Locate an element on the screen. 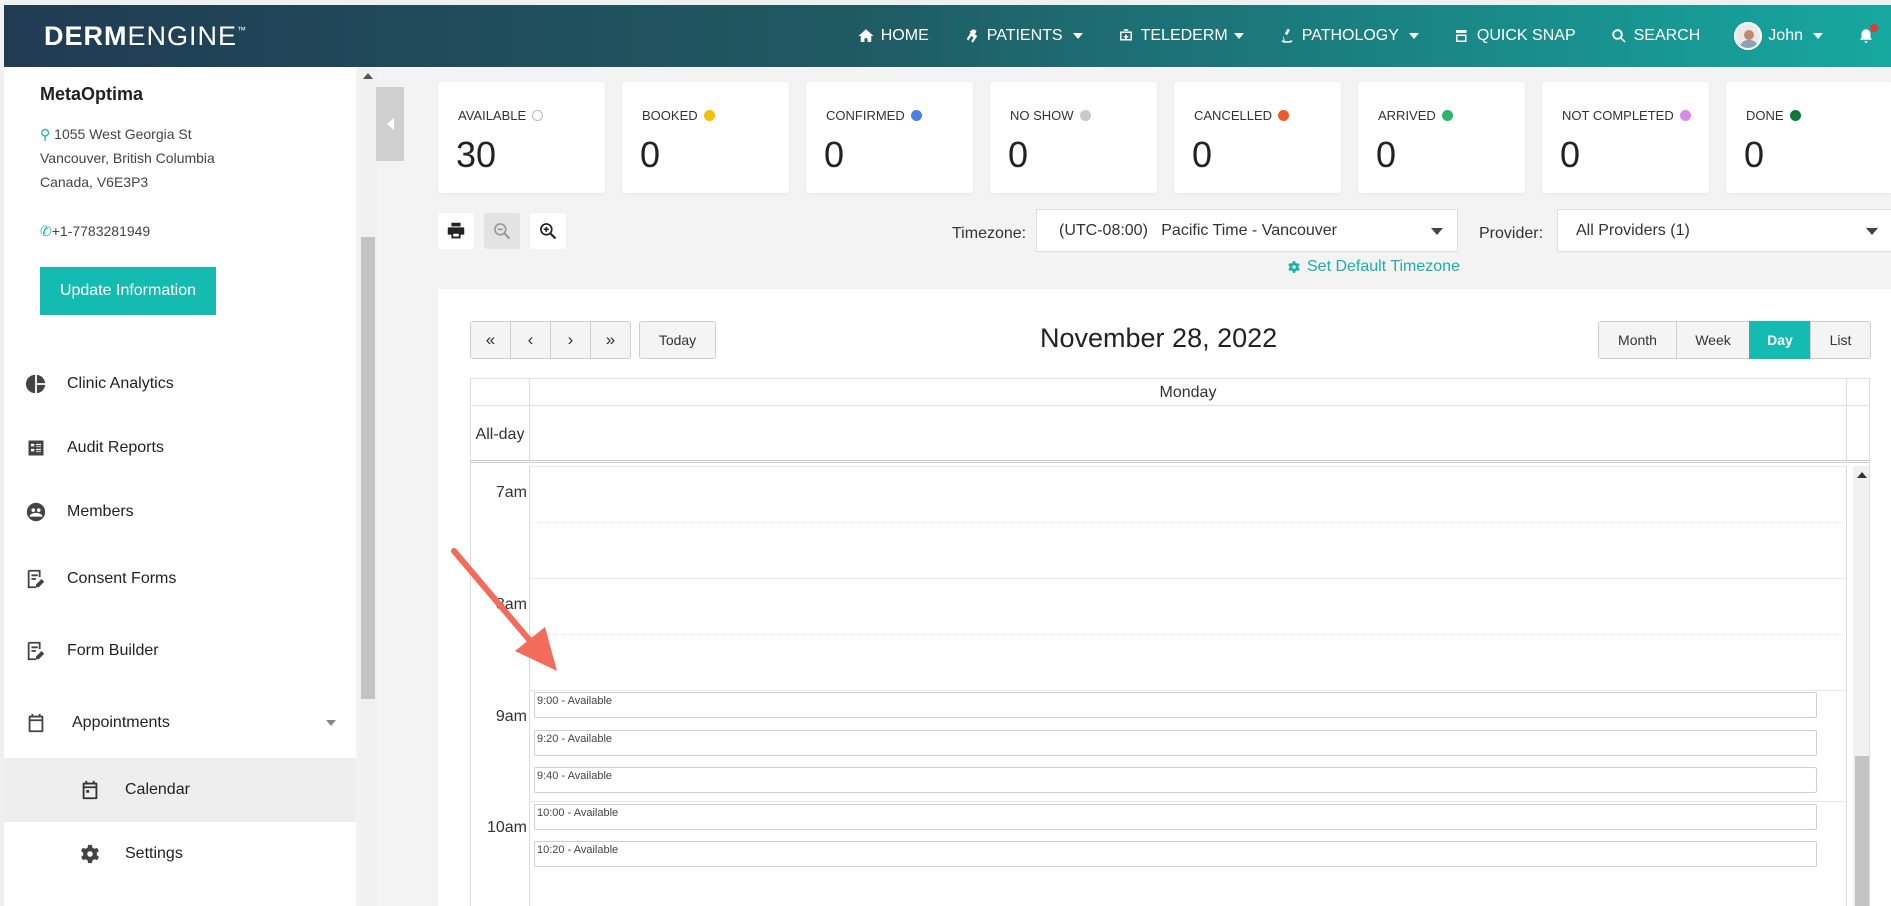 This screenshot has height=906, width=1891. sidebar-item-settings: Settings is located at coordinates (180, 854).